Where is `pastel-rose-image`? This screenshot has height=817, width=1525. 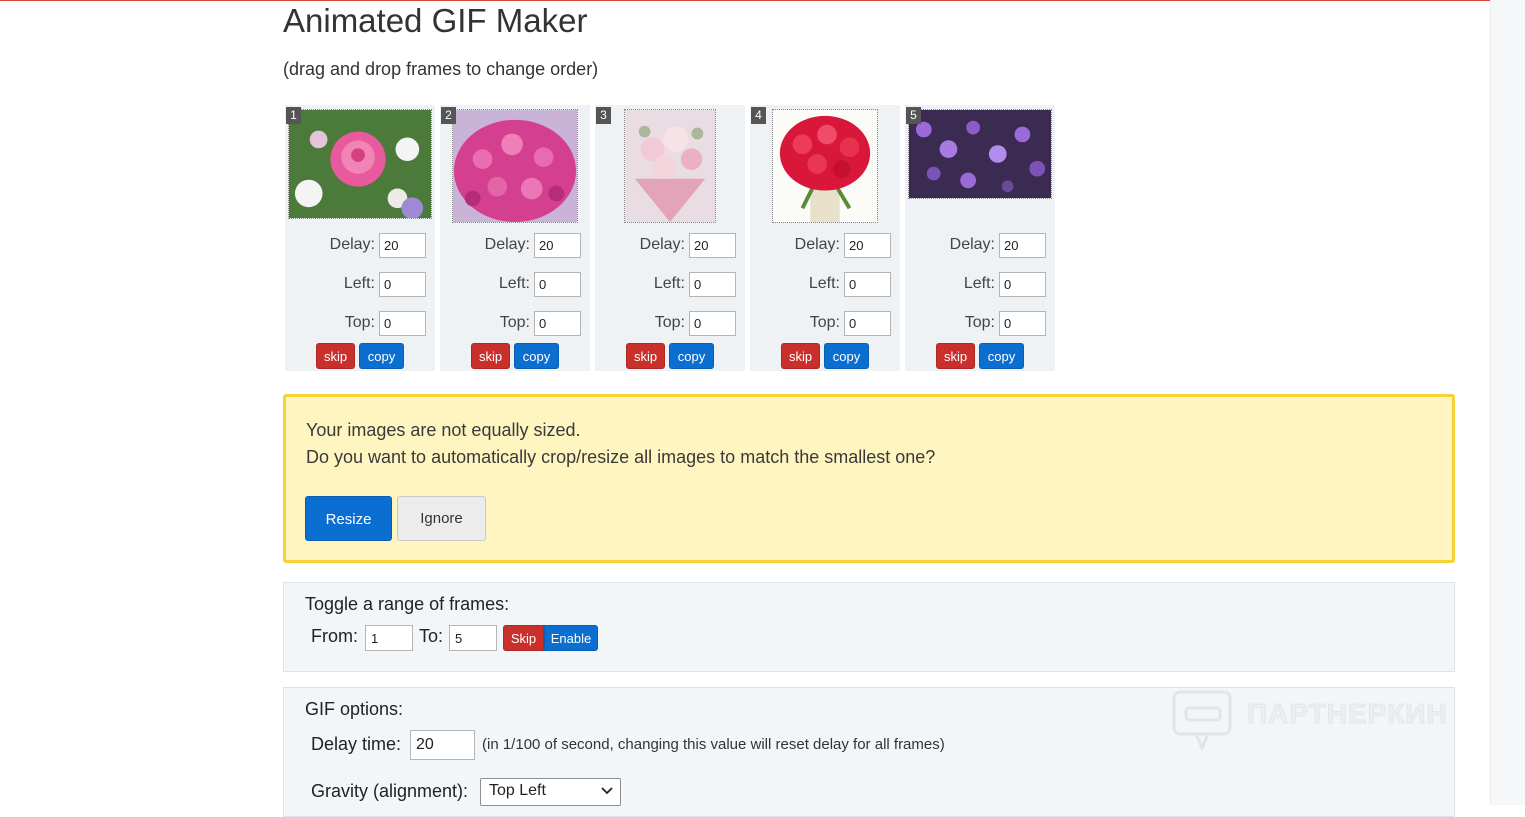 pastel-rose-image is located at coordinates (670, 166).